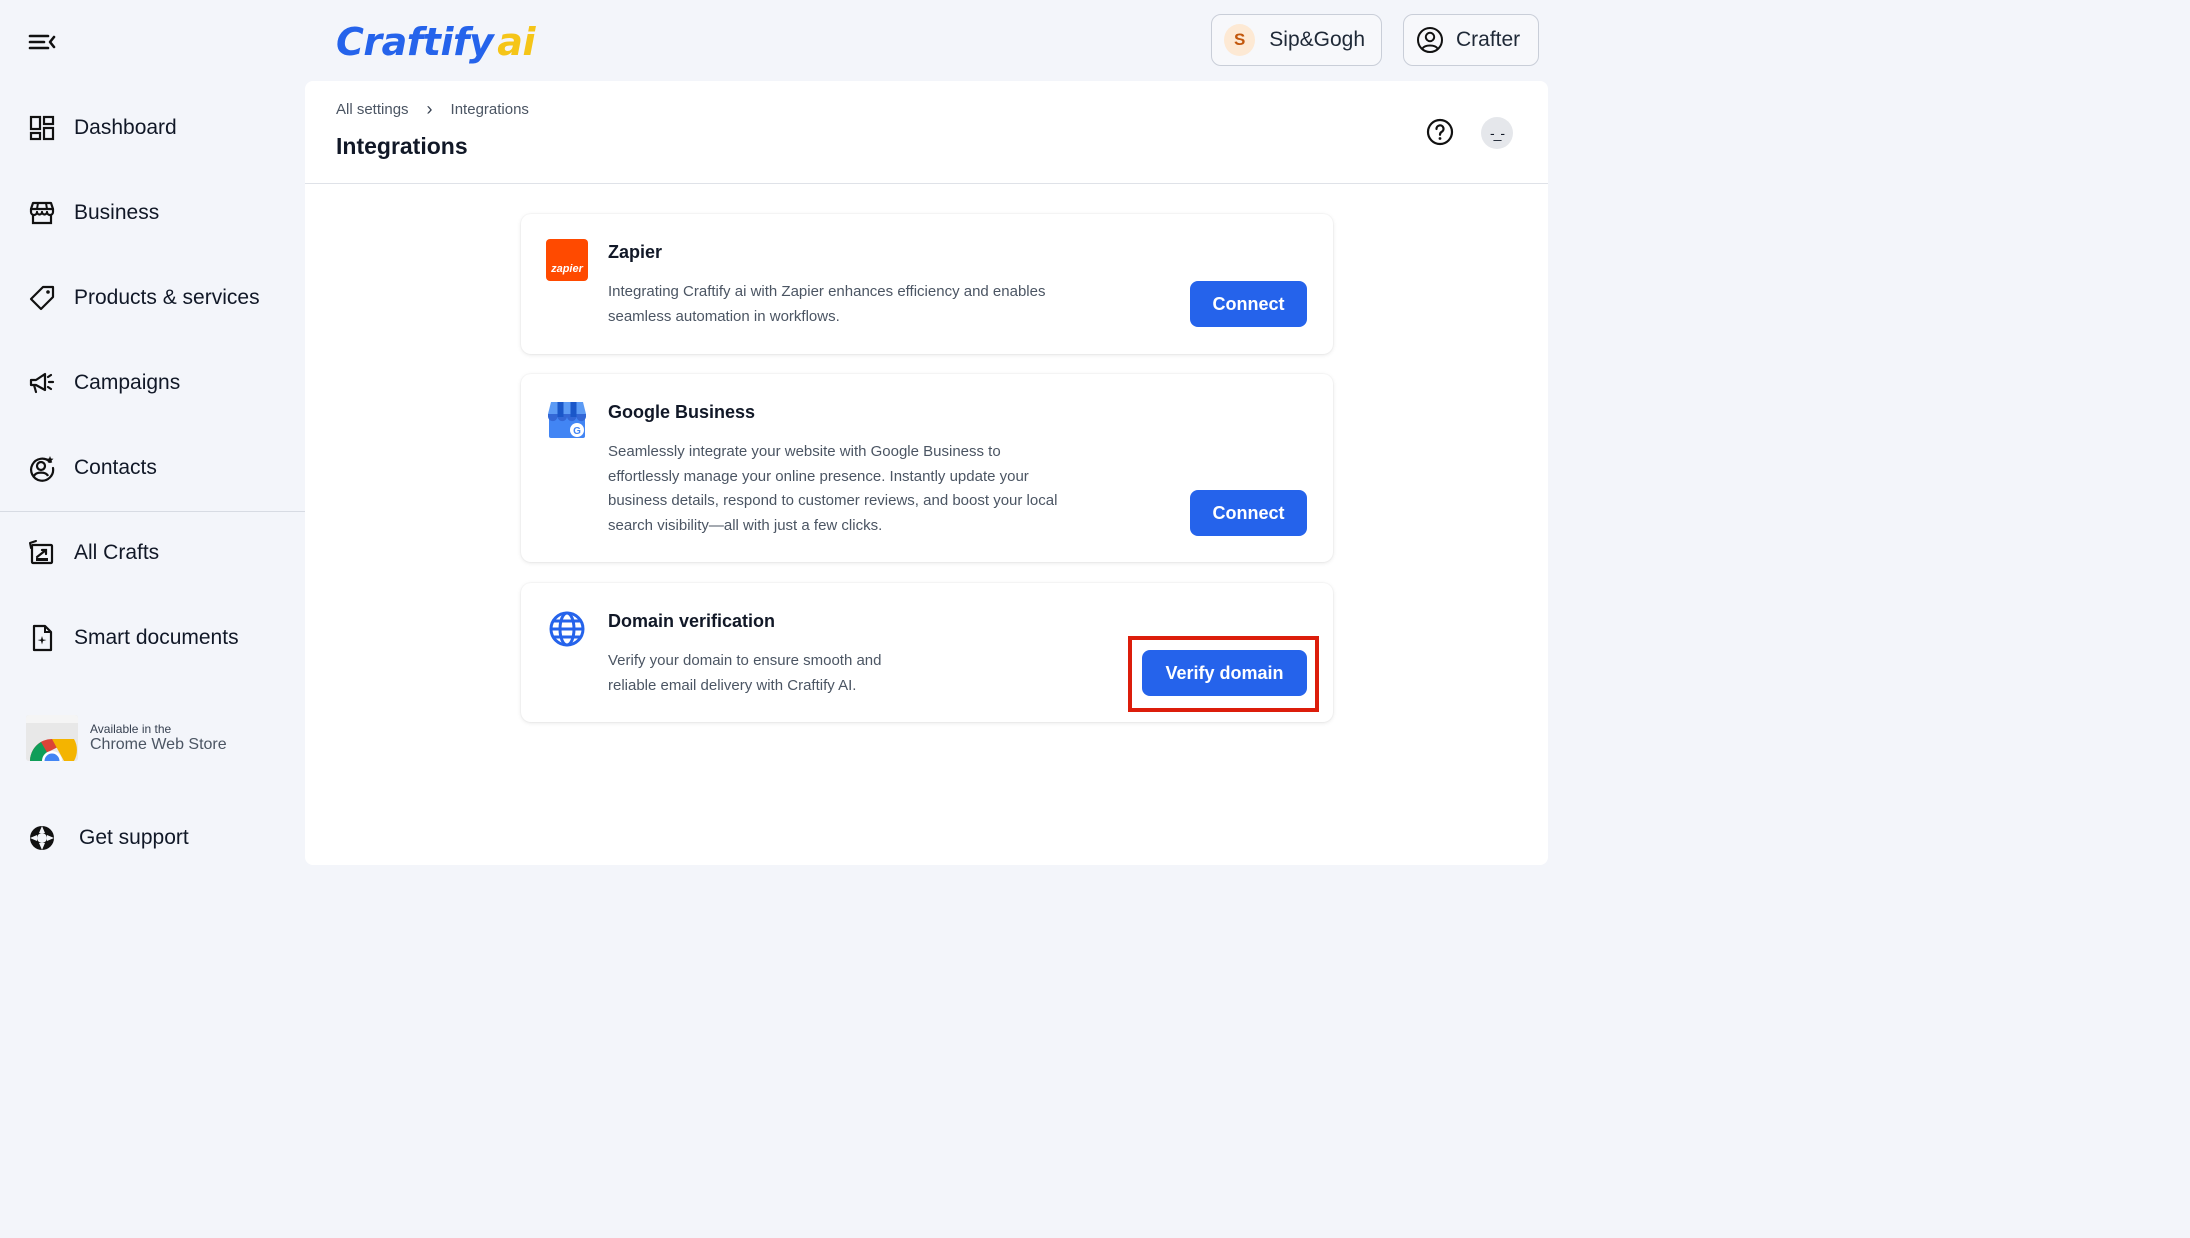 Image resolution: width=2190 pixels, height=1238 pixels. What do you see at coordinates (1248, 304) in the screenshot?
I see `connect-zapier-button: Connect` at bounding box center [1248, 304].